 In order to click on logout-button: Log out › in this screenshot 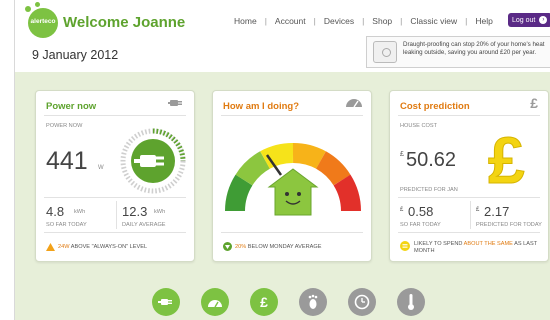, I will do `click(529, 20)`.